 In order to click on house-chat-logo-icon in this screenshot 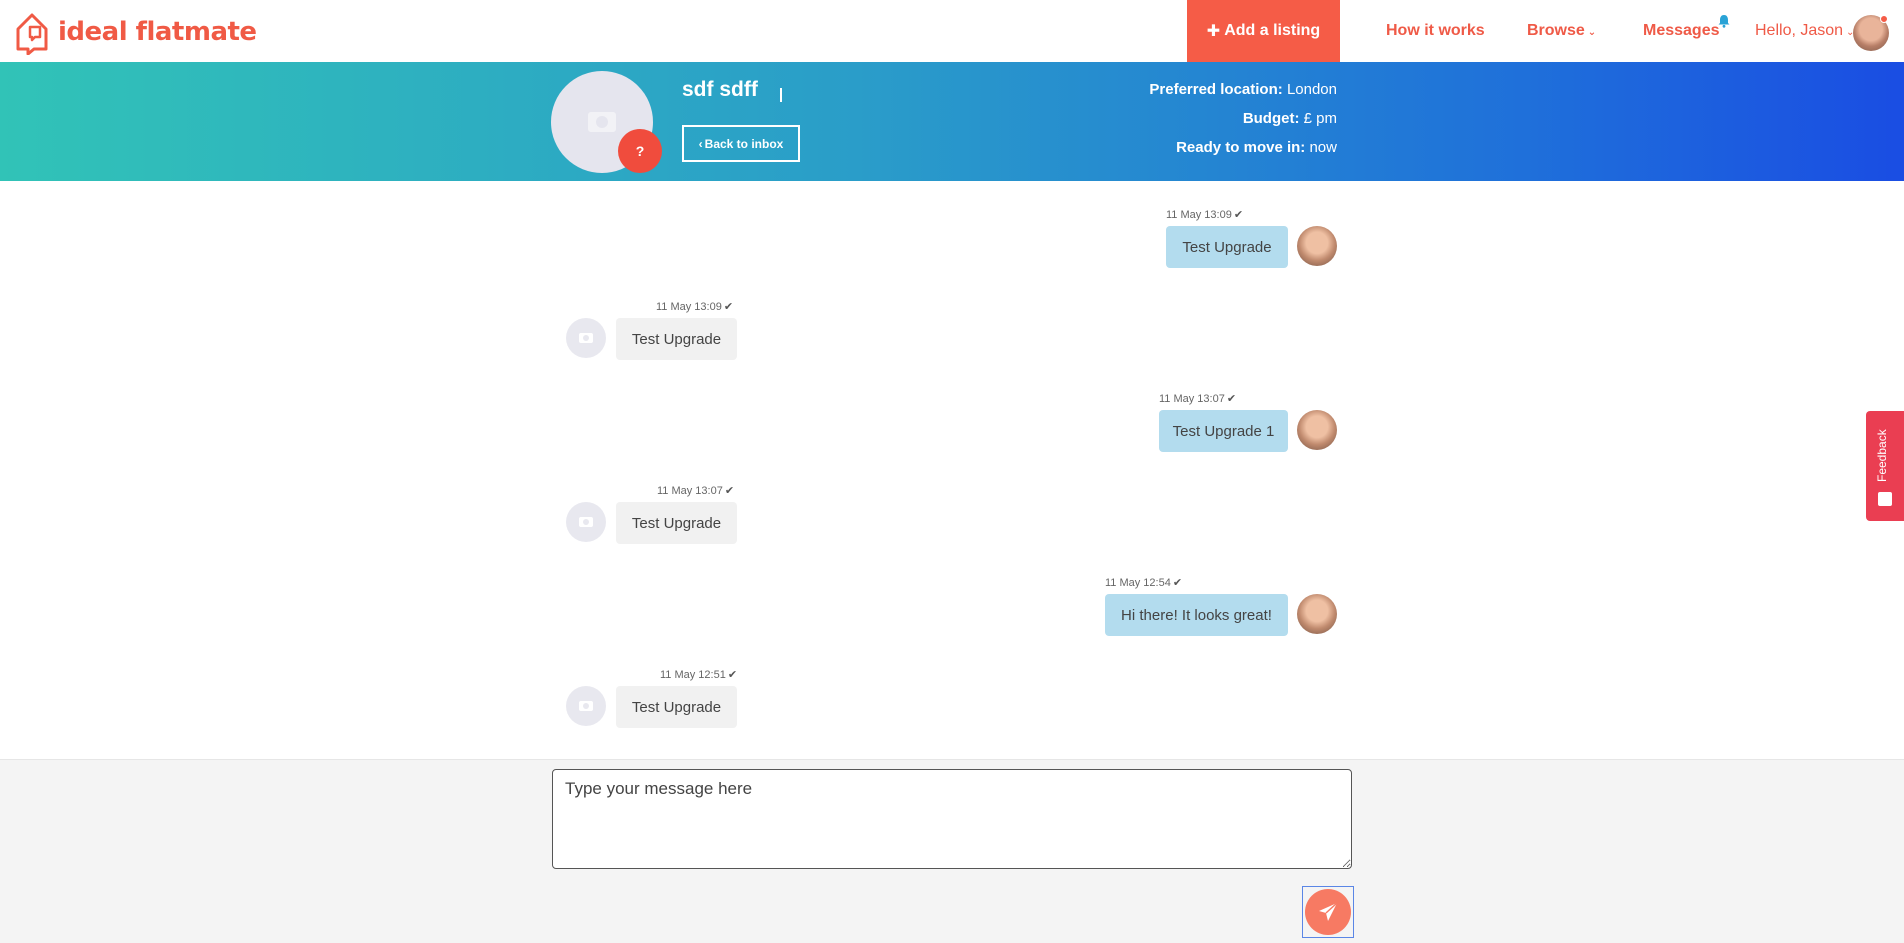, I will do `click(32, 34)`.